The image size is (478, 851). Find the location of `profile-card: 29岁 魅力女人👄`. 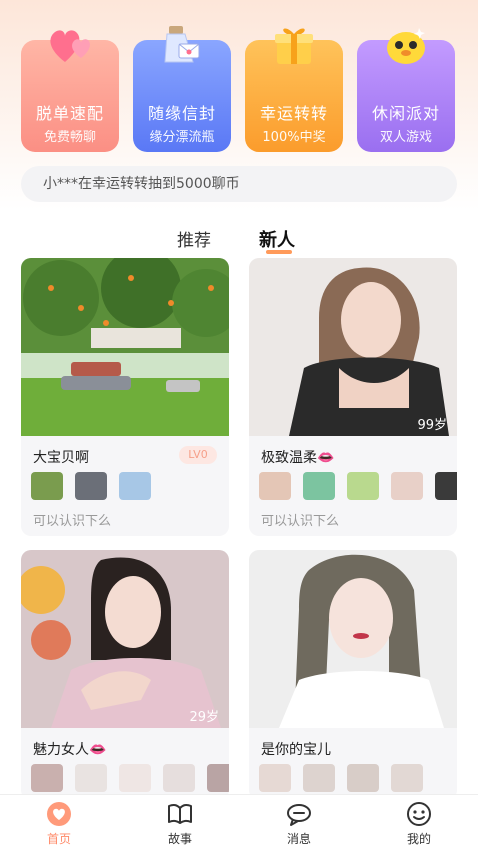

profile-card: 29岁 魅力女人👄 is located at coordinates (125, 675).